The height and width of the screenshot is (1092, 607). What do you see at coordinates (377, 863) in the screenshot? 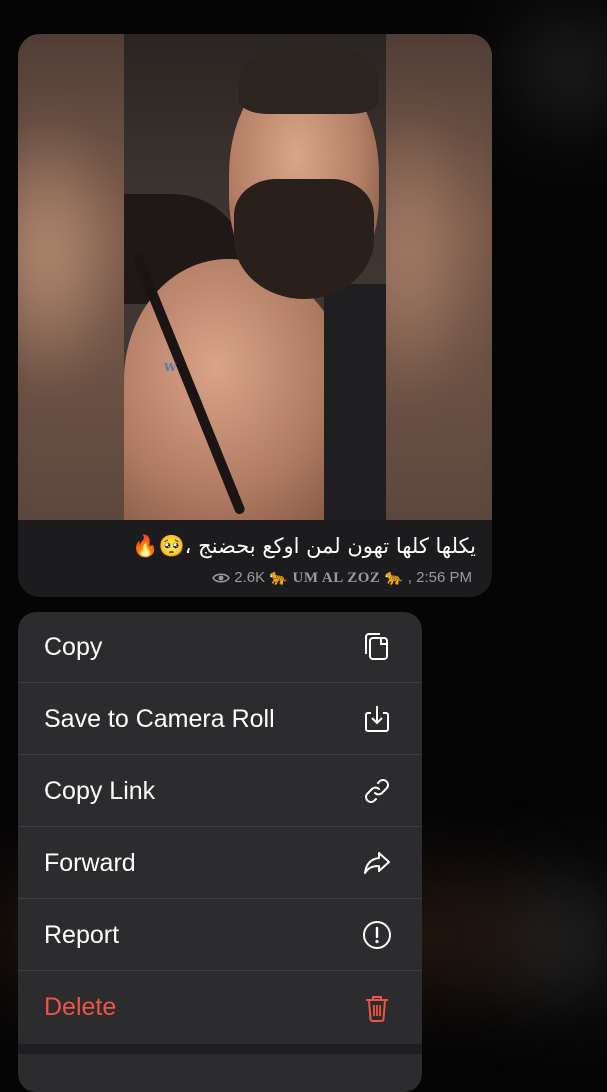
I see `forward-arrow-icon` at bounding box center [377, 863].